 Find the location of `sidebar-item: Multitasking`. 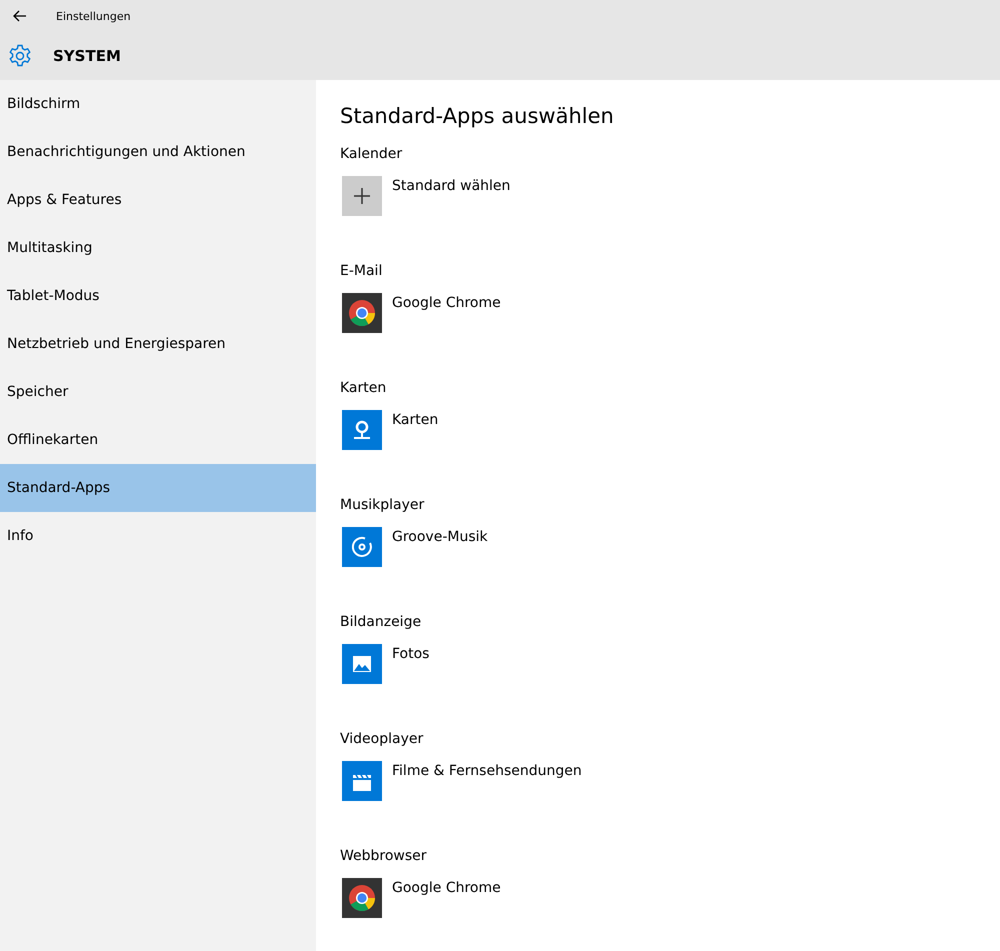

sidebar-item: Multitasking is located at coordinates (158, 248).